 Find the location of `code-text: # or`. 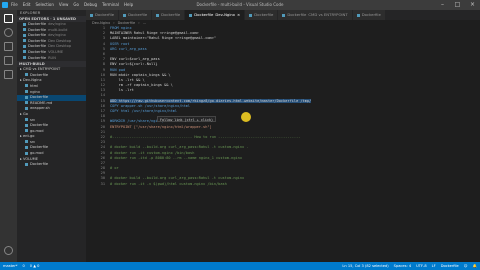

code-text: # or is located at coordinates (114, 168).